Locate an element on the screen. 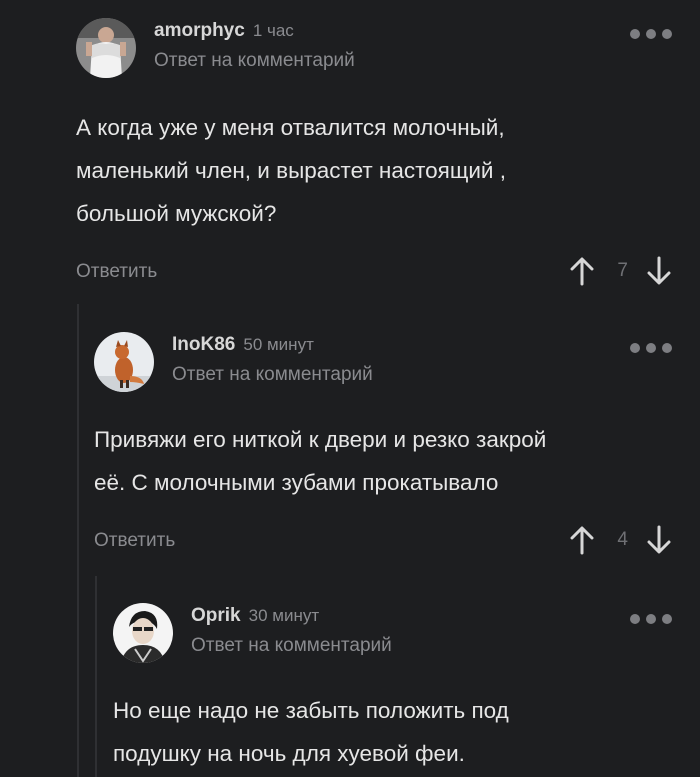  comment-meta: InoK86 50 минут Ответ на комментарий is located at coordinates (272, 360).